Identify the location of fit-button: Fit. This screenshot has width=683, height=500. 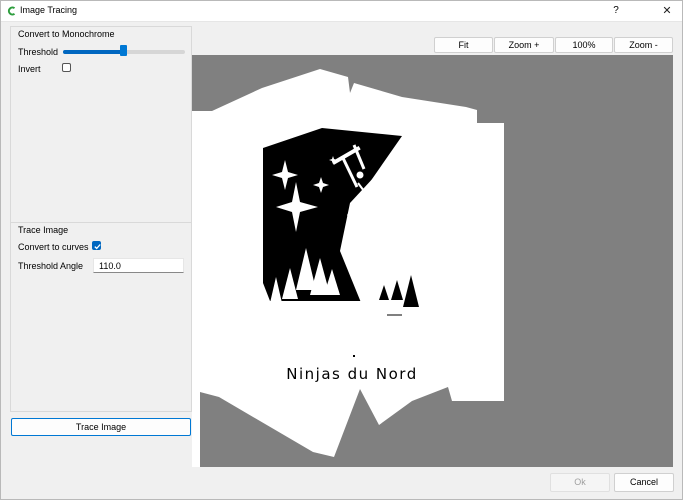
(463, 45).